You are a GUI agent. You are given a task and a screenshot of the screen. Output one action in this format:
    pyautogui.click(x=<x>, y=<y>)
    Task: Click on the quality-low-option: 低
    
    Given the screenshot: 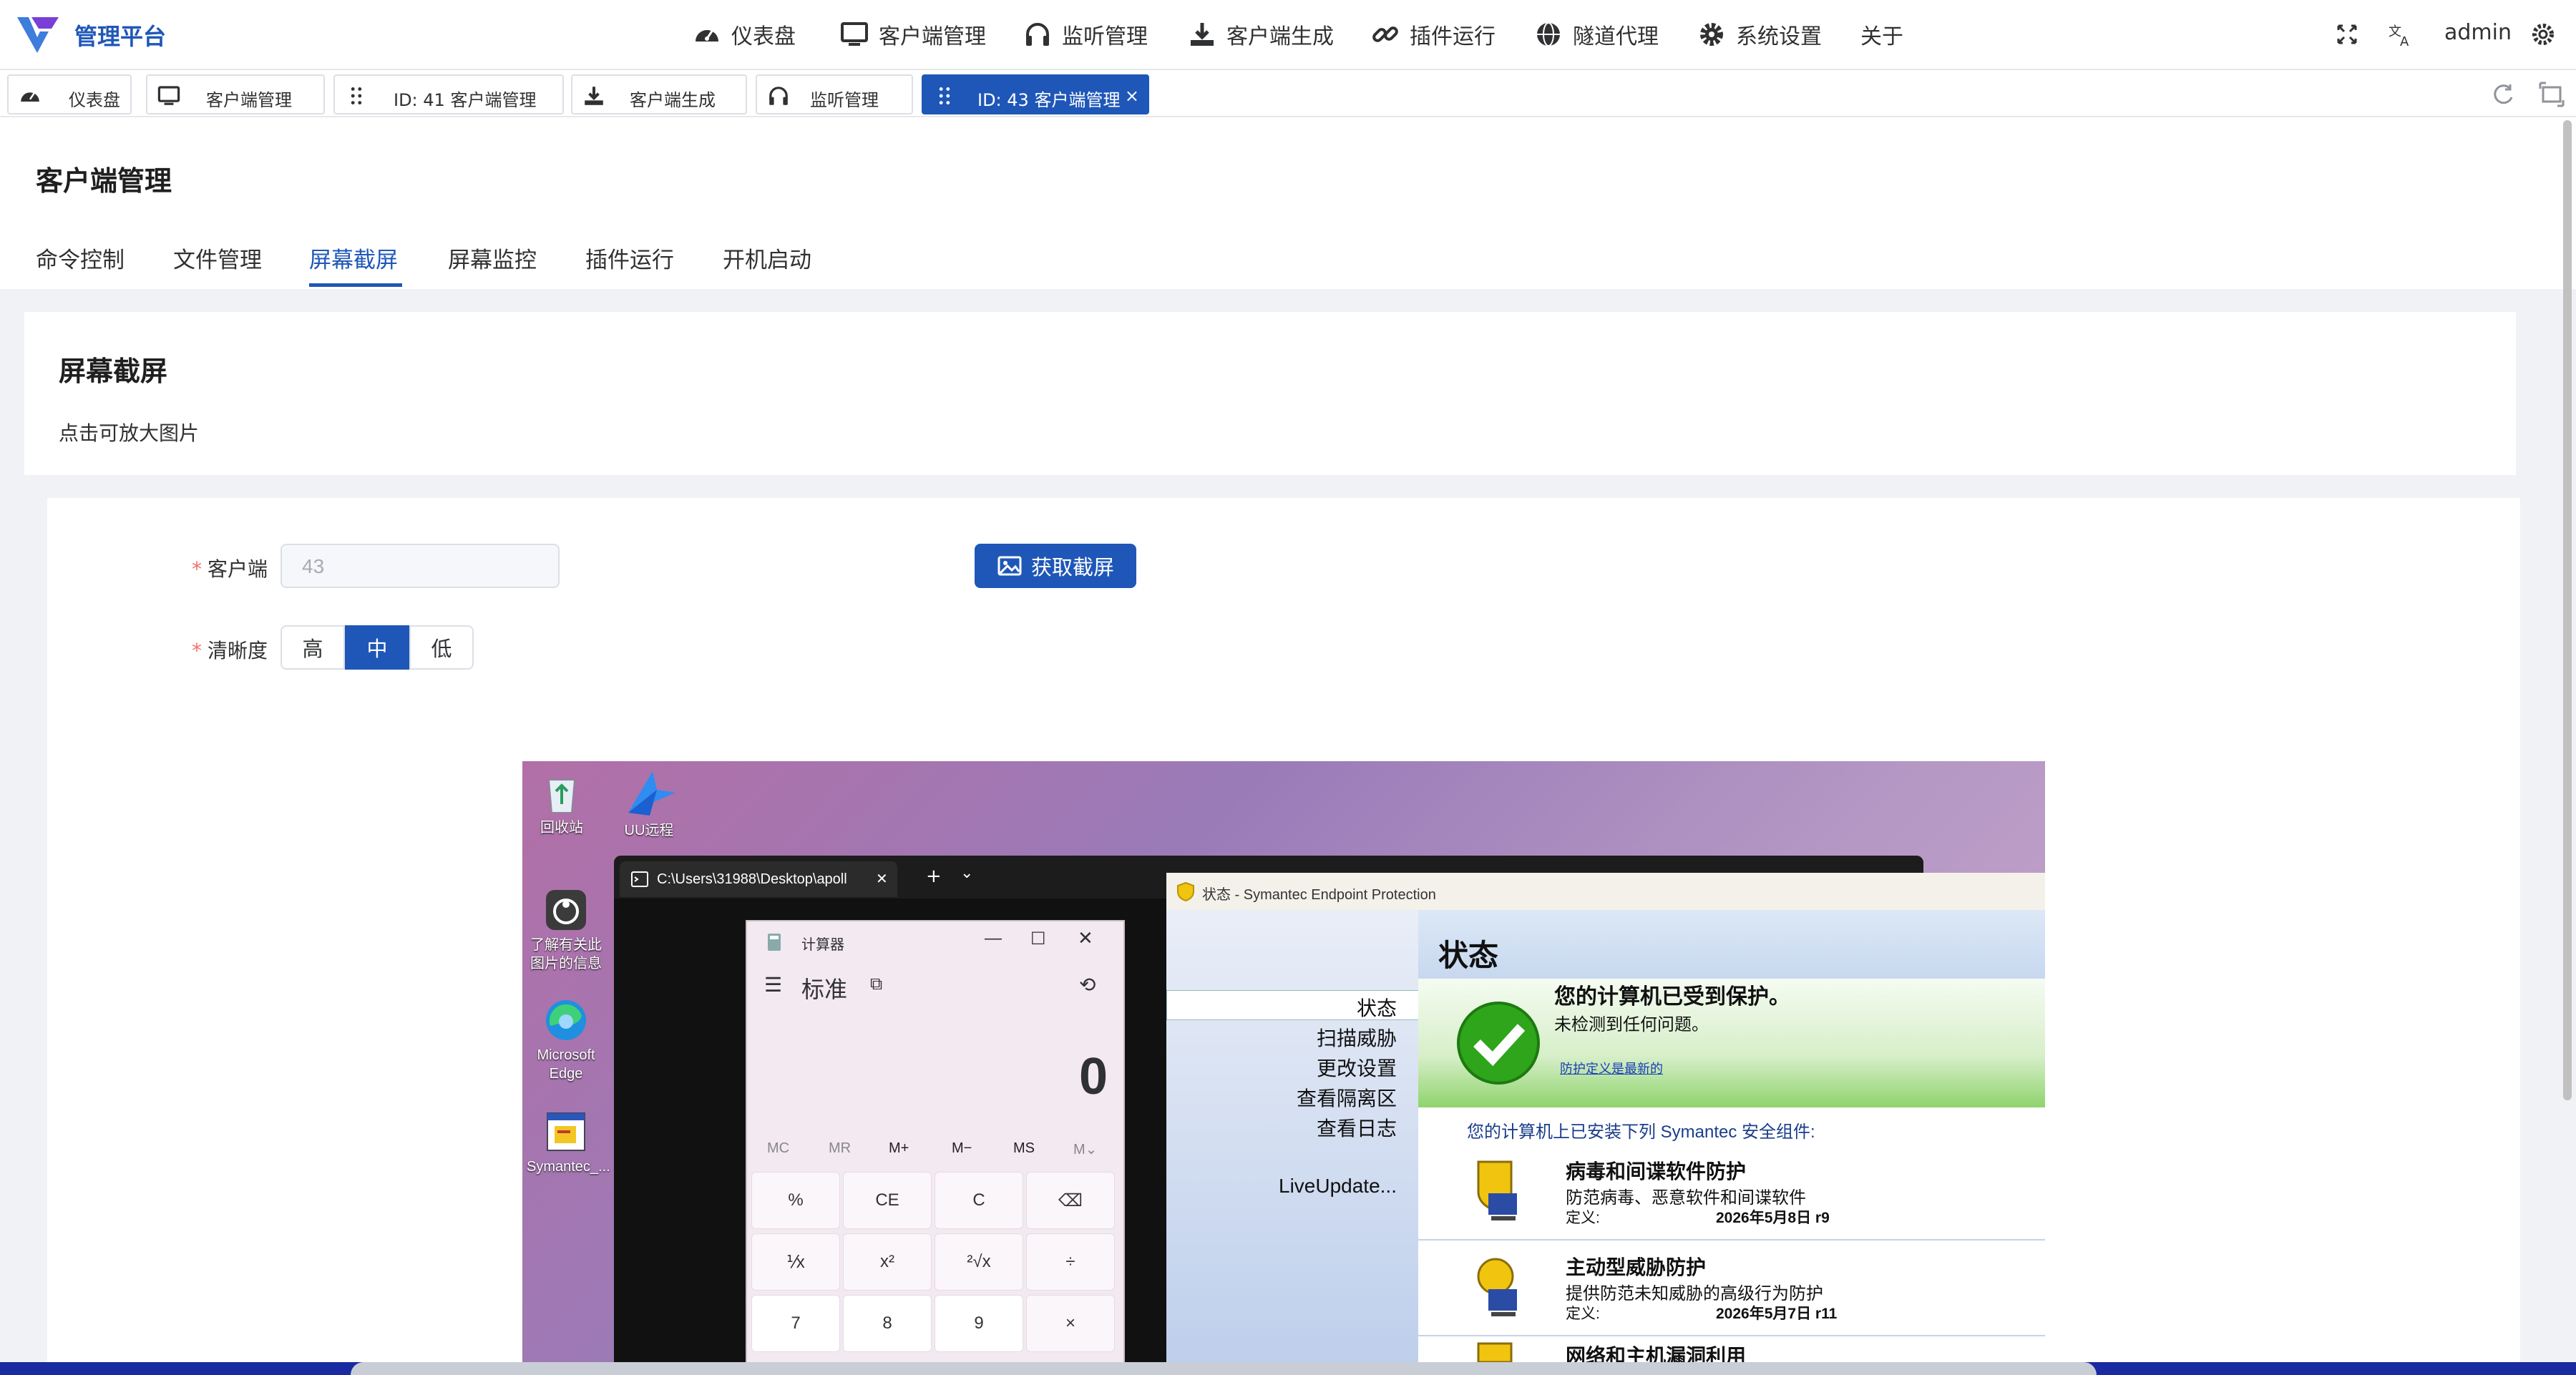 What is the action you would take?
    pyautogui.click(x=442, y=647)
    